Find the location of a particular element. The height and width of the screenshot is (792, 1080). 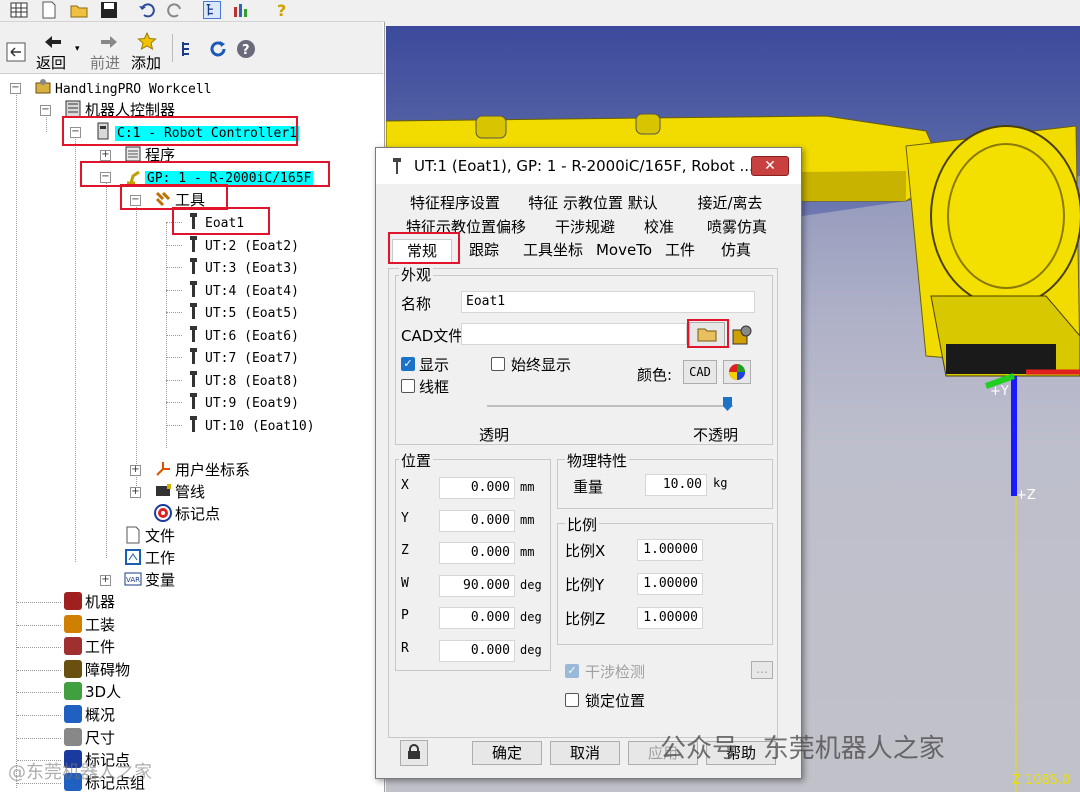

new-file-icon is located at coordinates (49, 10).